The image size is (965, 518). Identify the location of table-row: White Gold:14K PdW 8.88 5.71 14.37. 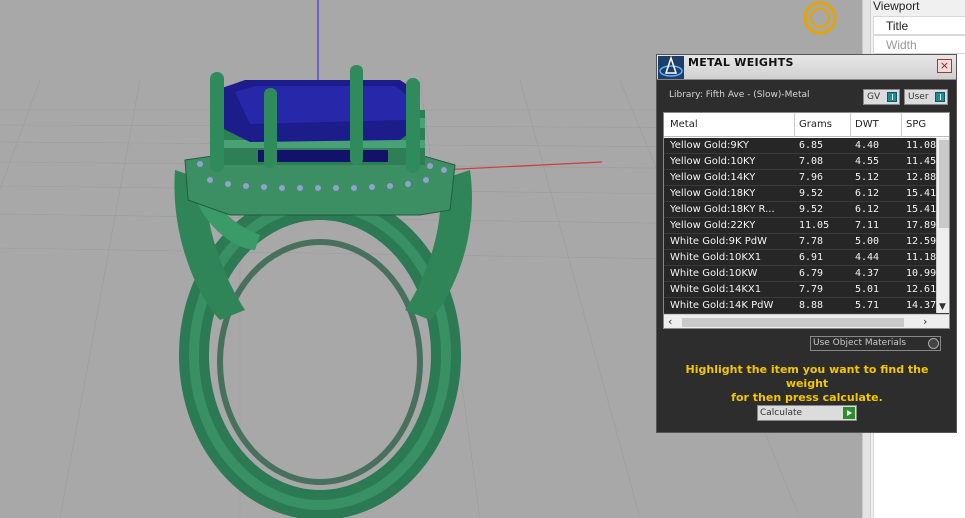
(806, 306).